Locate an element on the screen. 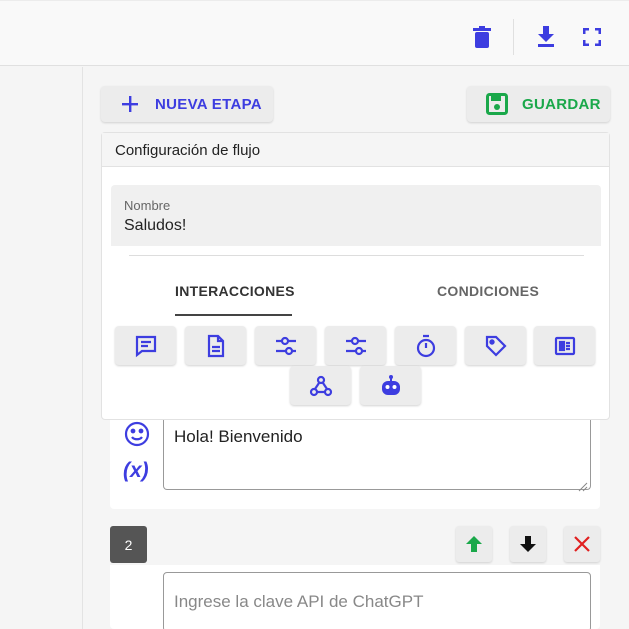 Image resolution: width=629 pixels, height=629 pixels. list-tool-button is located at coordinates (564, 345).